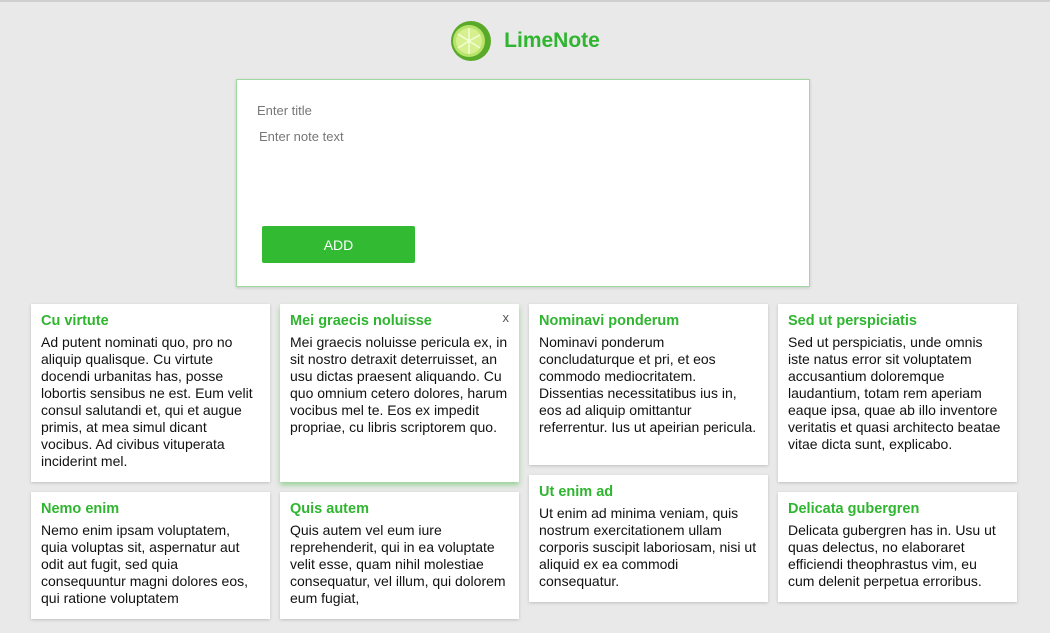 This screenshot has height=633, width=1050. Describe the element at coordinates (471, 41) in the screenshot. I see `lime-icon` at that location.